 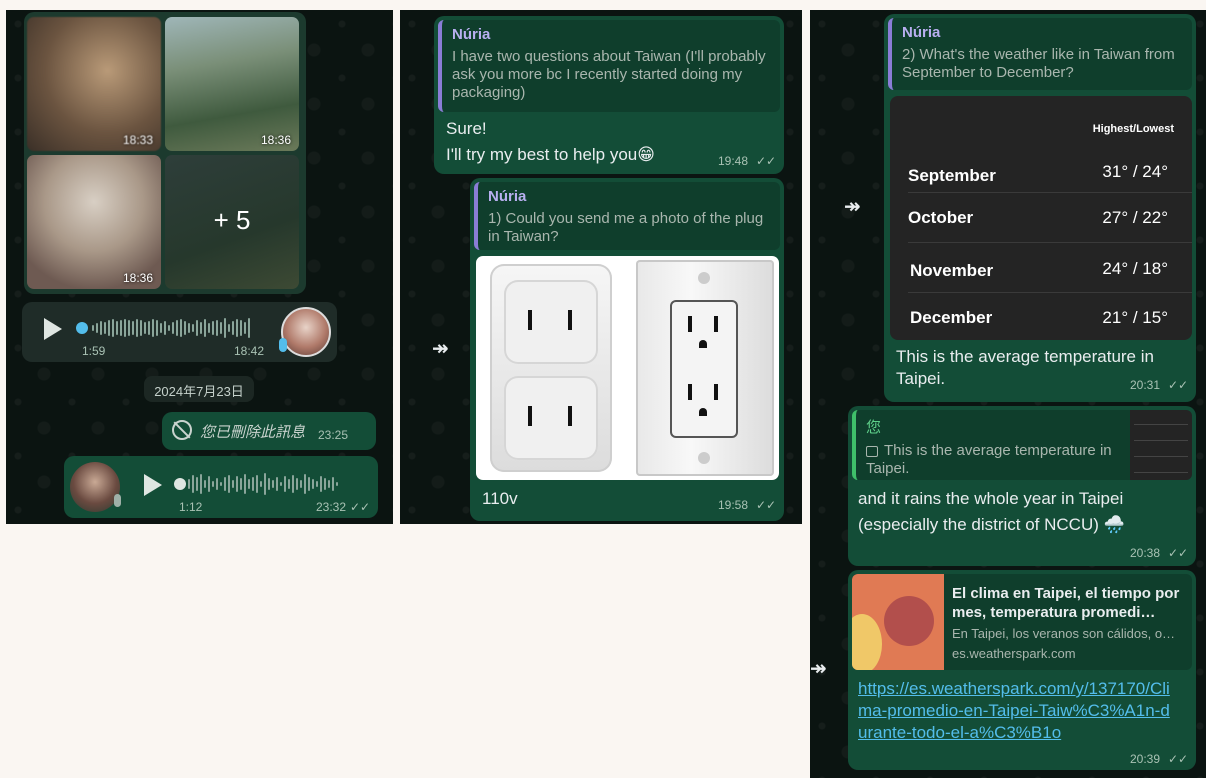 I want to click on deleted-message: 您已刪除此訊息 23:25, so click(x=269, y=431).